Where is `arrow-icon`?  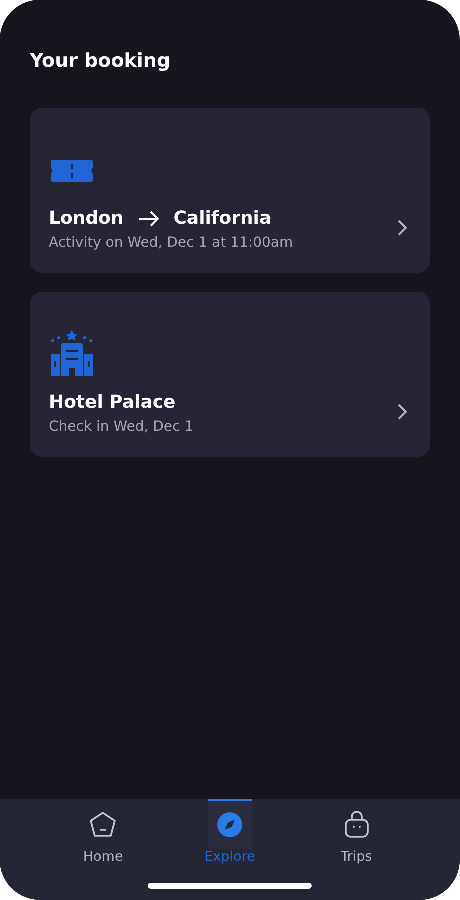 arrow-icon is located at coordinates (149, 218).